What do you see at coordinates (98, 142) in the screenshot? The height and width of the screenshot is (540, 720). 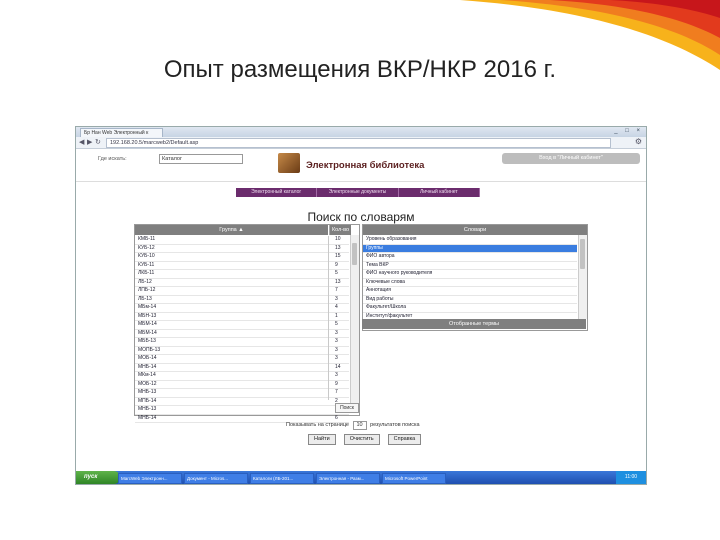 I see `reload-icon: ↻` at bounding box center [98, 142].